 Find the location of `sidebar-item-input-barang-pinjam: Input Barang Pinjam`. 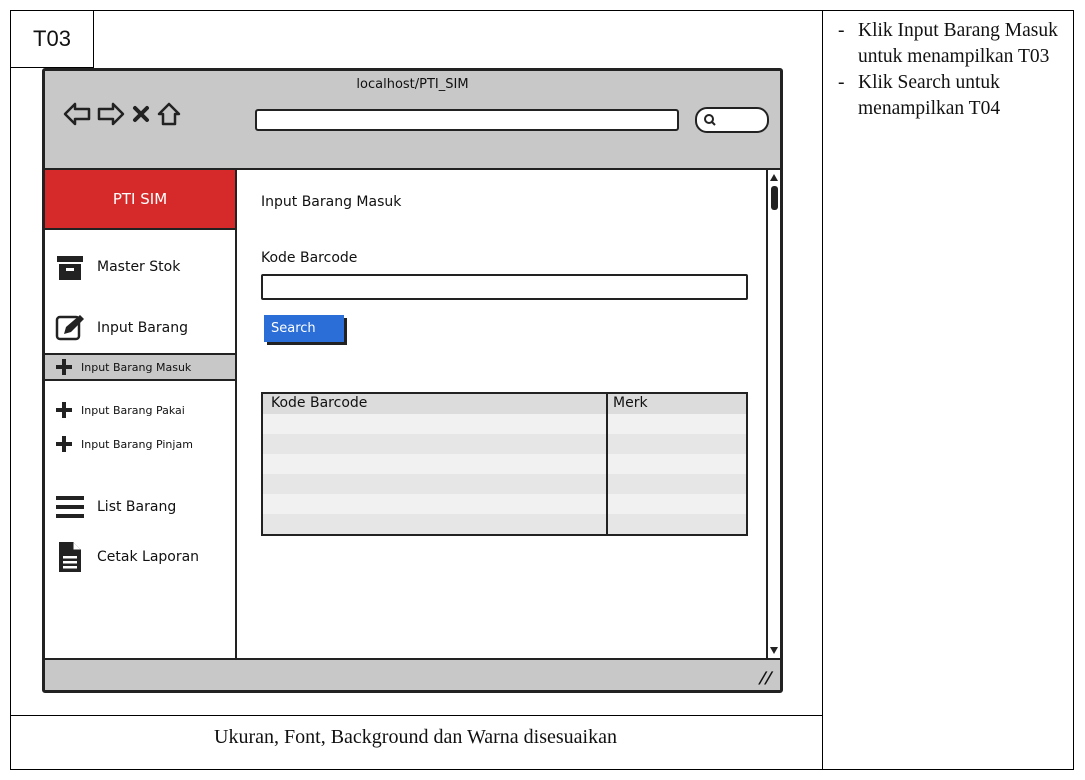

sidebar-item-input-barang-pinjam: Input Barang Pinjam is located at coordinates (140, 444).